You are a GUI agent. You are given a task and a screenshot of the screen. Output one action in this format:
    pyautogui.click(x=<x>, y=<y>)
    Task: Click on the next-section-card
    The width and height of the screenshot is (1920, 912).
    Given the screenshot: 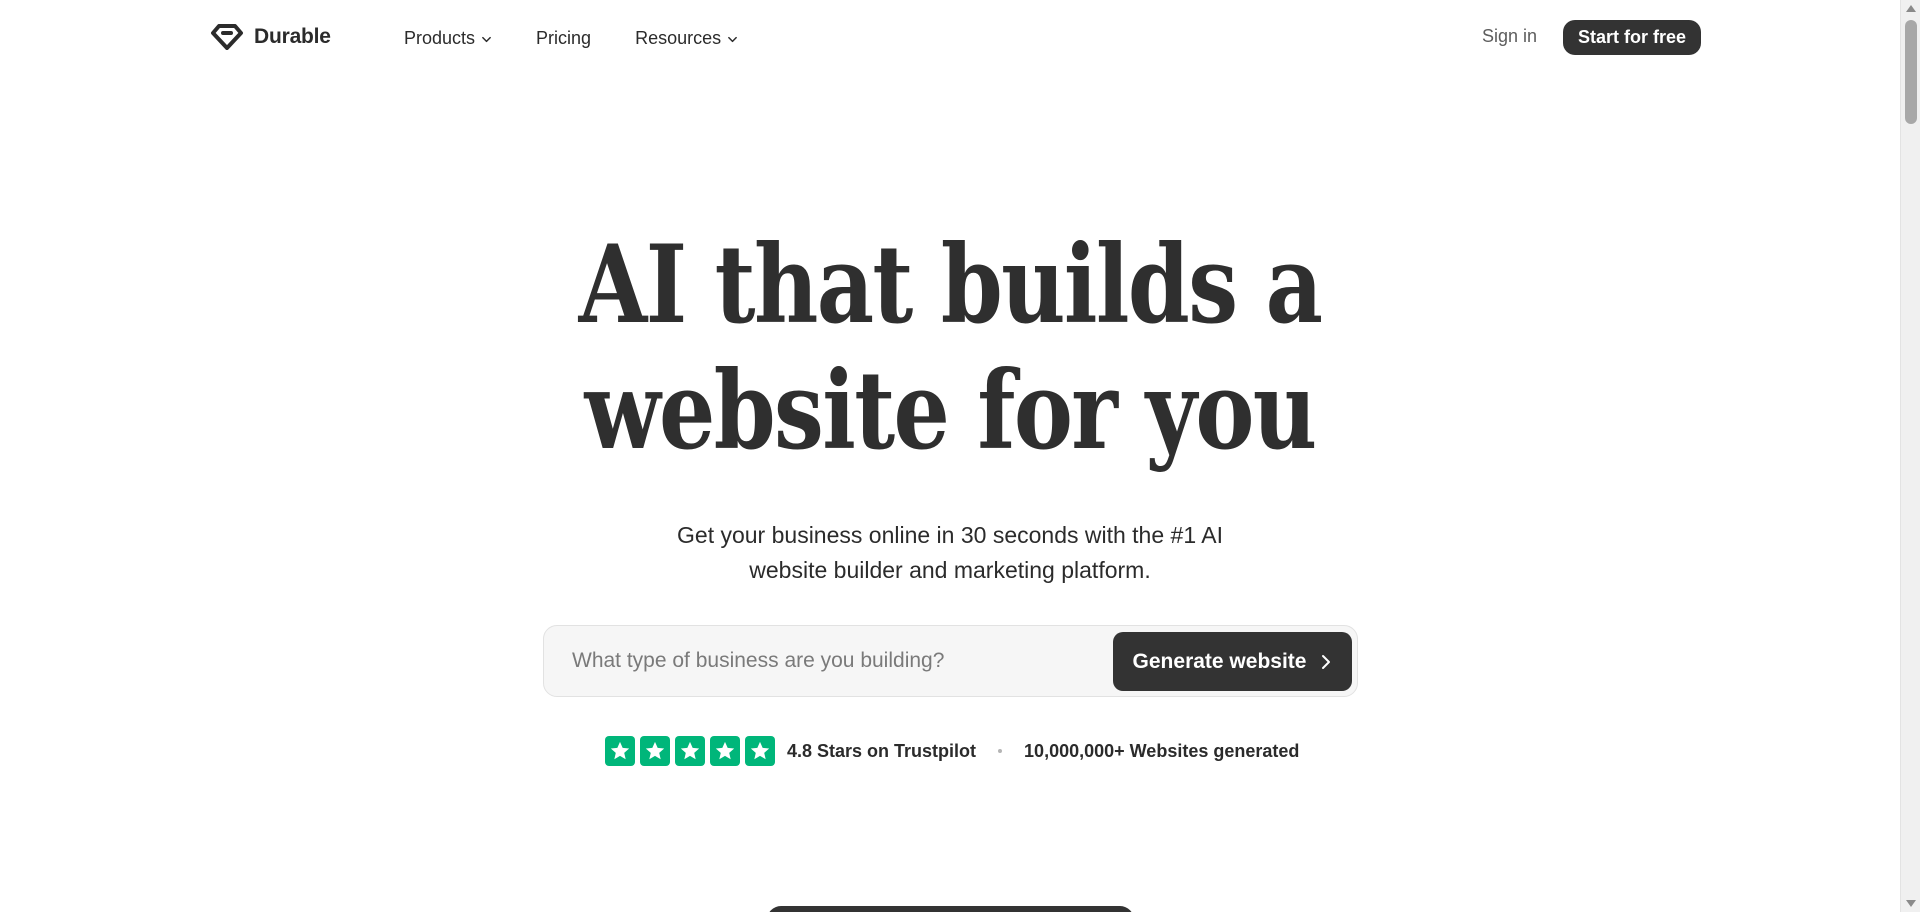 What is the action you would take?
    pyautogui.click(x=950, y=909)
    